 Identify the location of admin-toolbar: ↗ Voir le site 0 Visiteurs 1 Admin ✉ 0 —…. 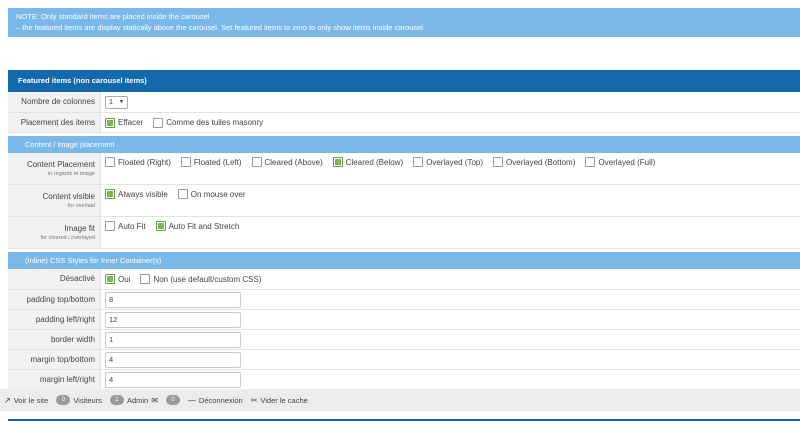
(400, 400).